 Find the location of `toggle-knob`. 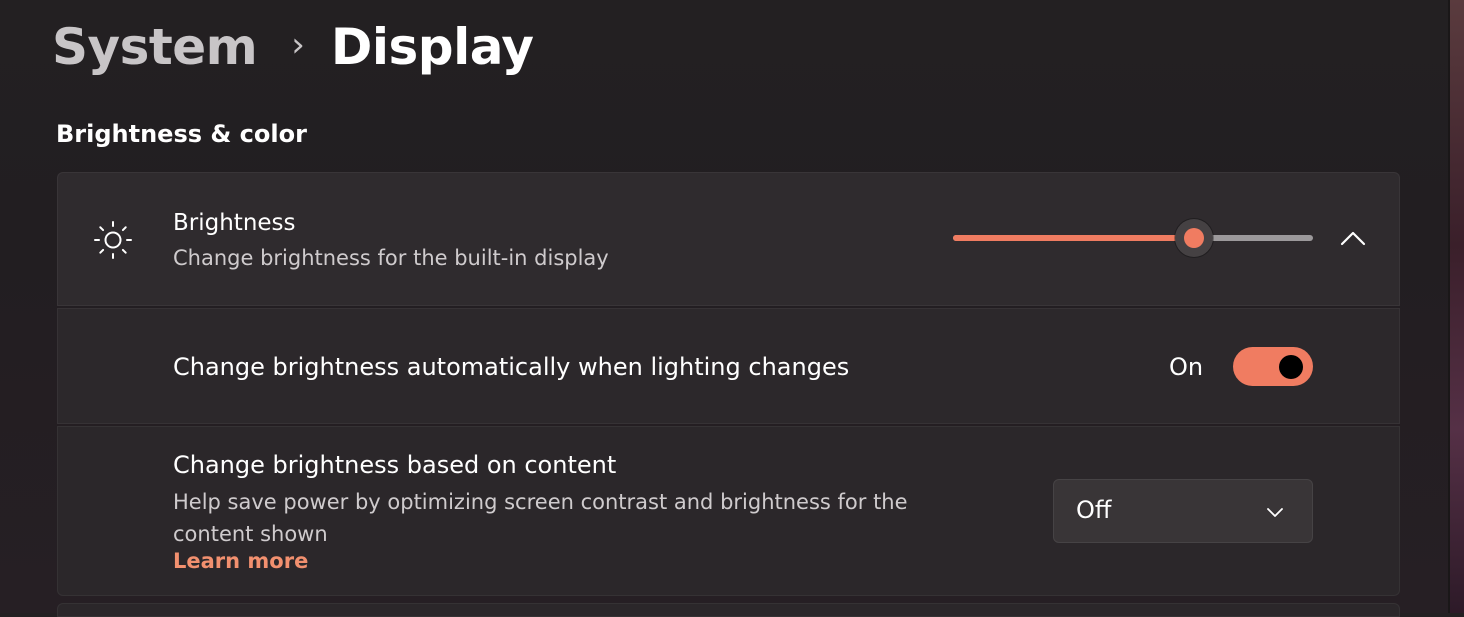

toggle-knob is located at coordinates (1291, 367).